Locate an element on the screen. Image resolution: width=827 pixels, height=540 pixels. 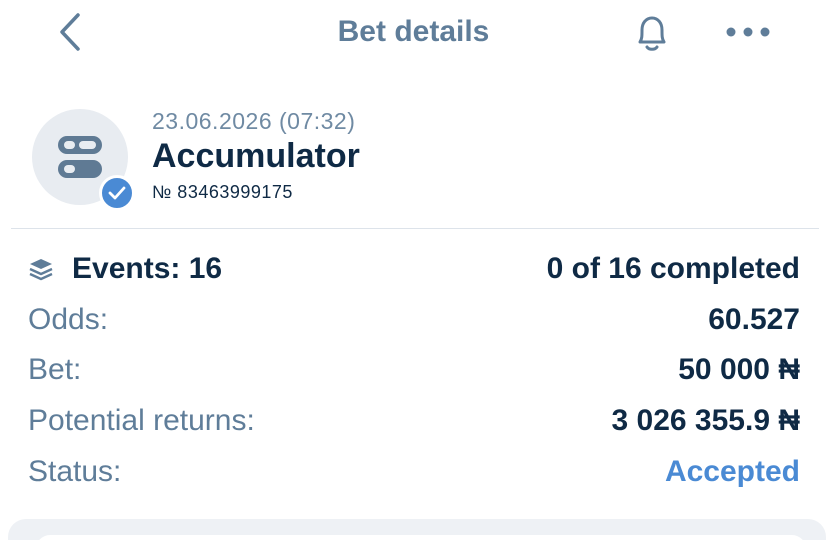
check-icon is located at coordinates (117, 193).